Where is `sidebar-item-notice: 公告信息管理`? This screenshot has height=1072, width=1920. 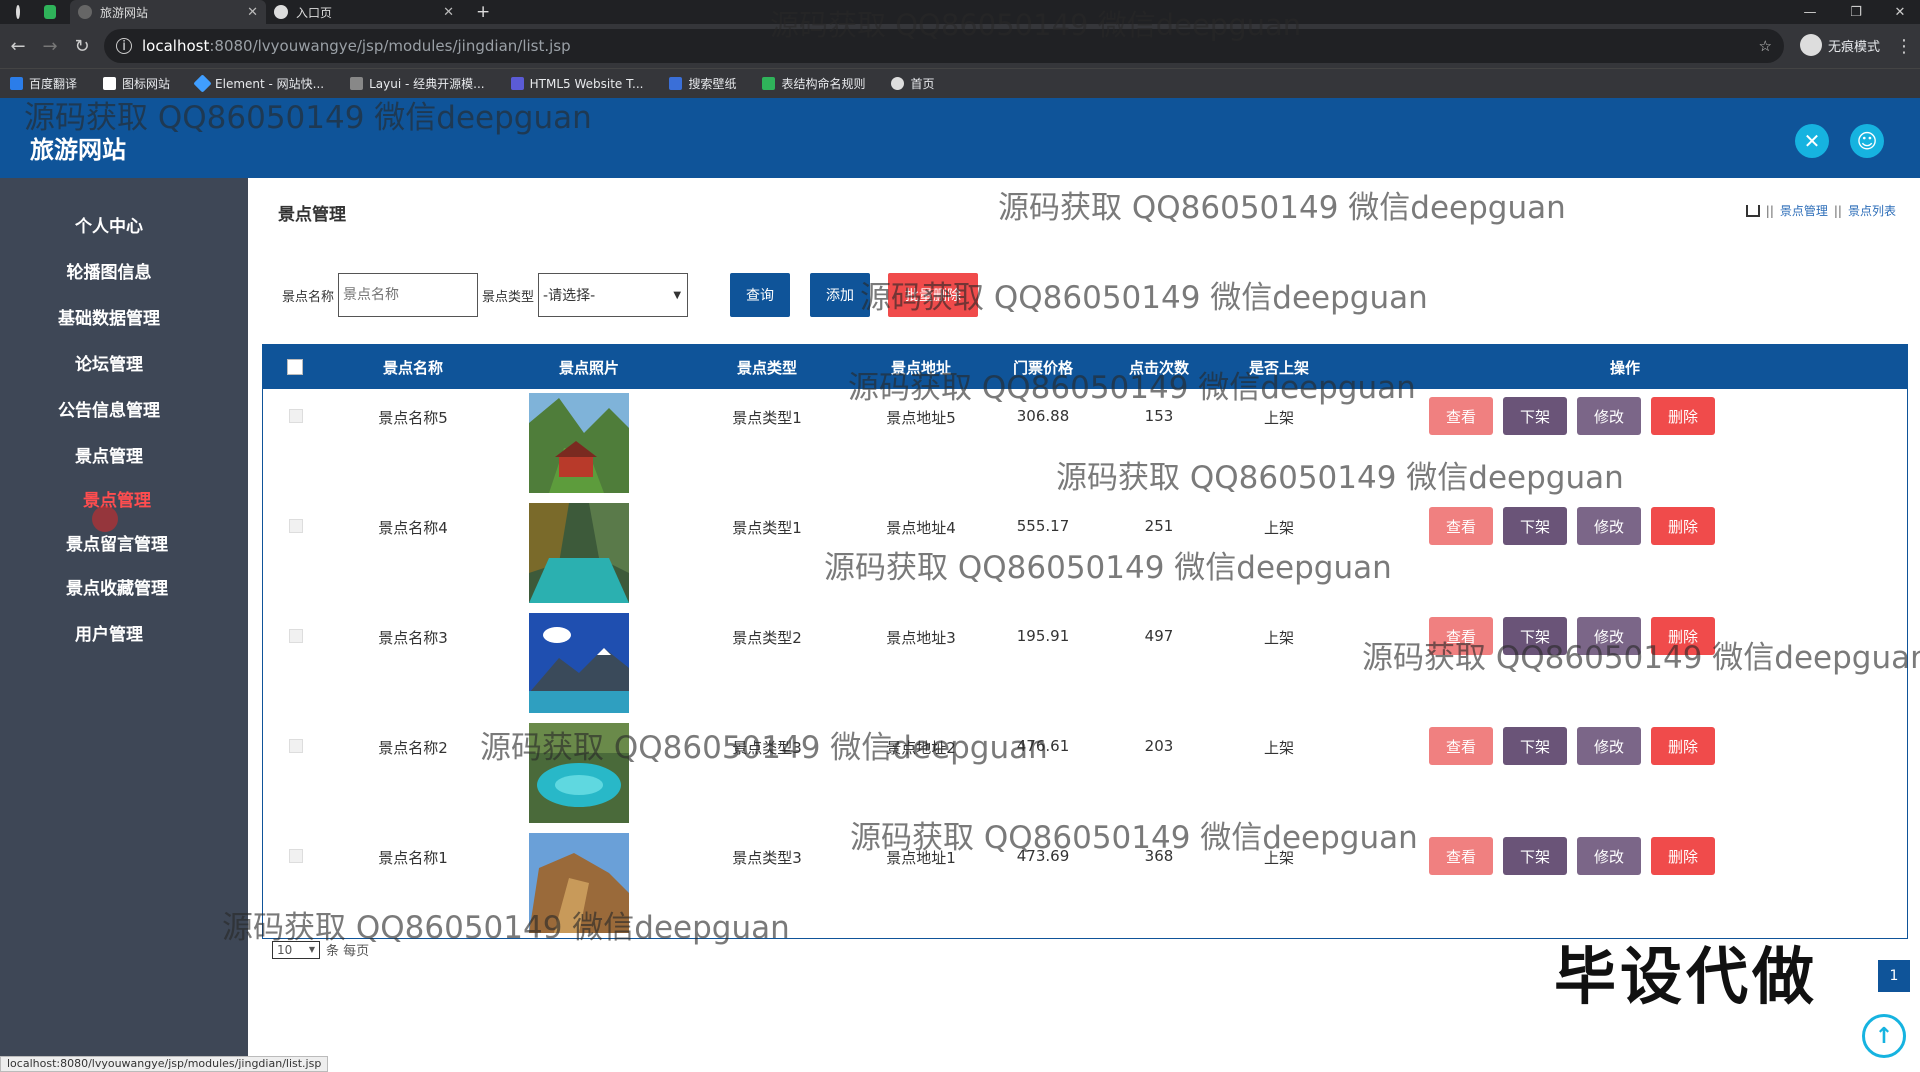
sidebar-item-notice: 公告信息管理 is located at coordinates (109, 408).